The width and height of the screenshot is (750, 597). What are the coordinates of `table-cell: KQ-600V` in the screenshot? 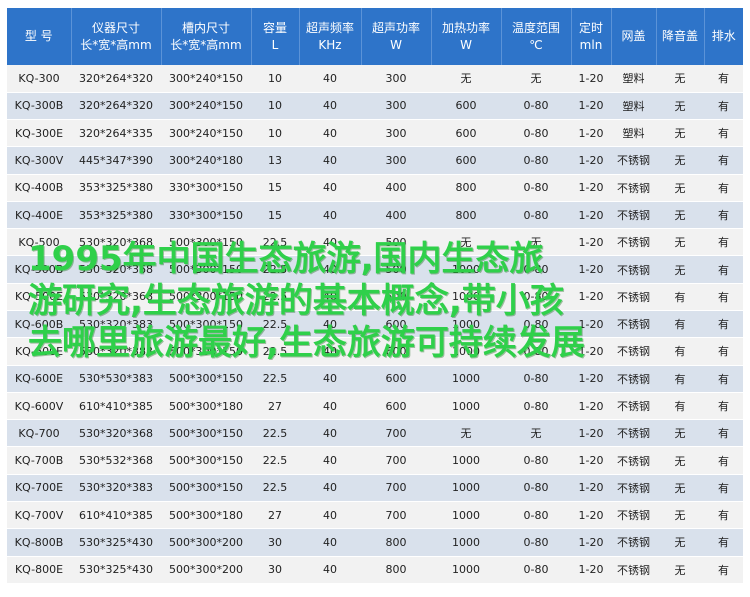 It's located at (39, 406).